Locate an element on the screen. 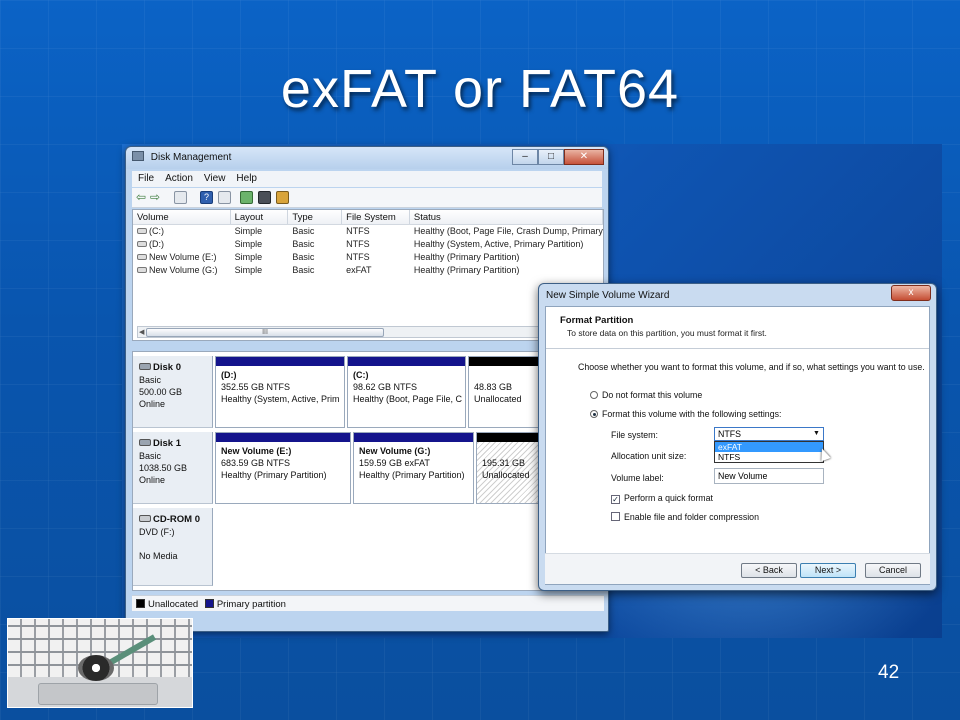 The width and height of the screenshot is (960, 720). forward-arrow-icon: ⇨ is located at coordinates (156, 197).